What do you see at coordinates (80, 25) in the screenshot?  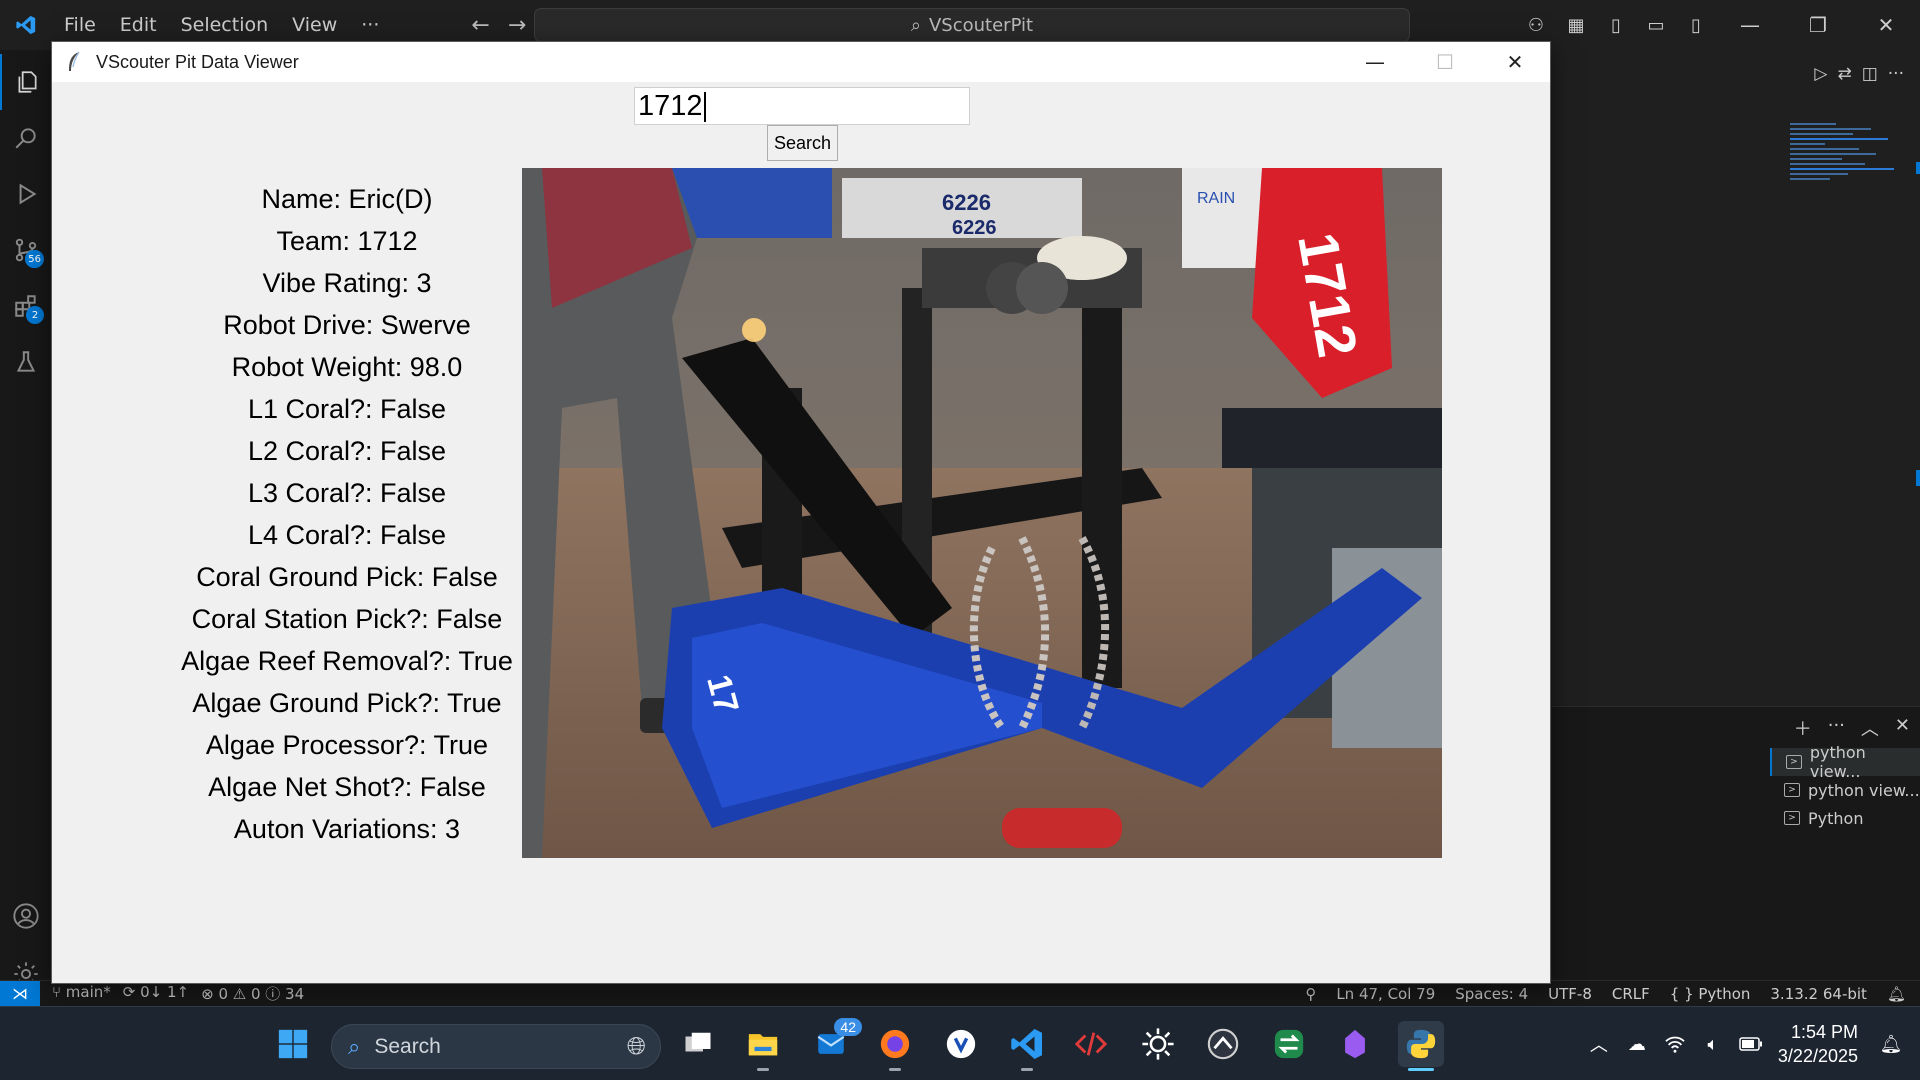 I see `menu-file: File` at bounding box center [80, 25].